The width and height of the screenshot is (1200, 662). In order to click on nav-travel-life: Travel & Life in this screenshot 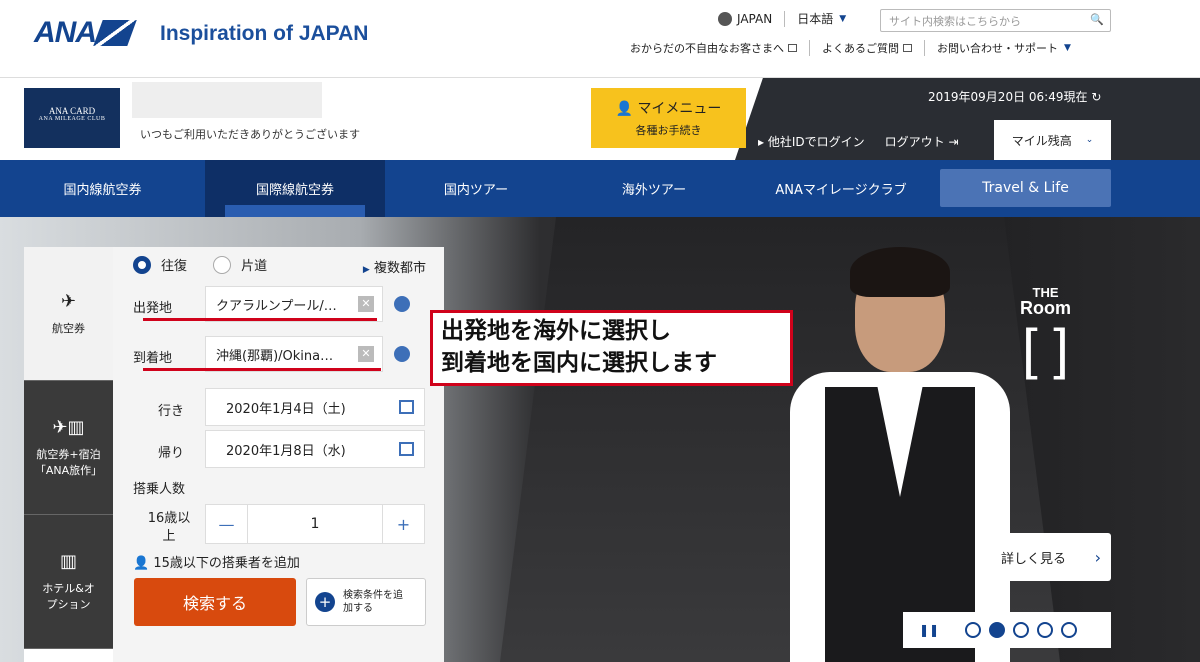, I will do `click(1025, 188)`.